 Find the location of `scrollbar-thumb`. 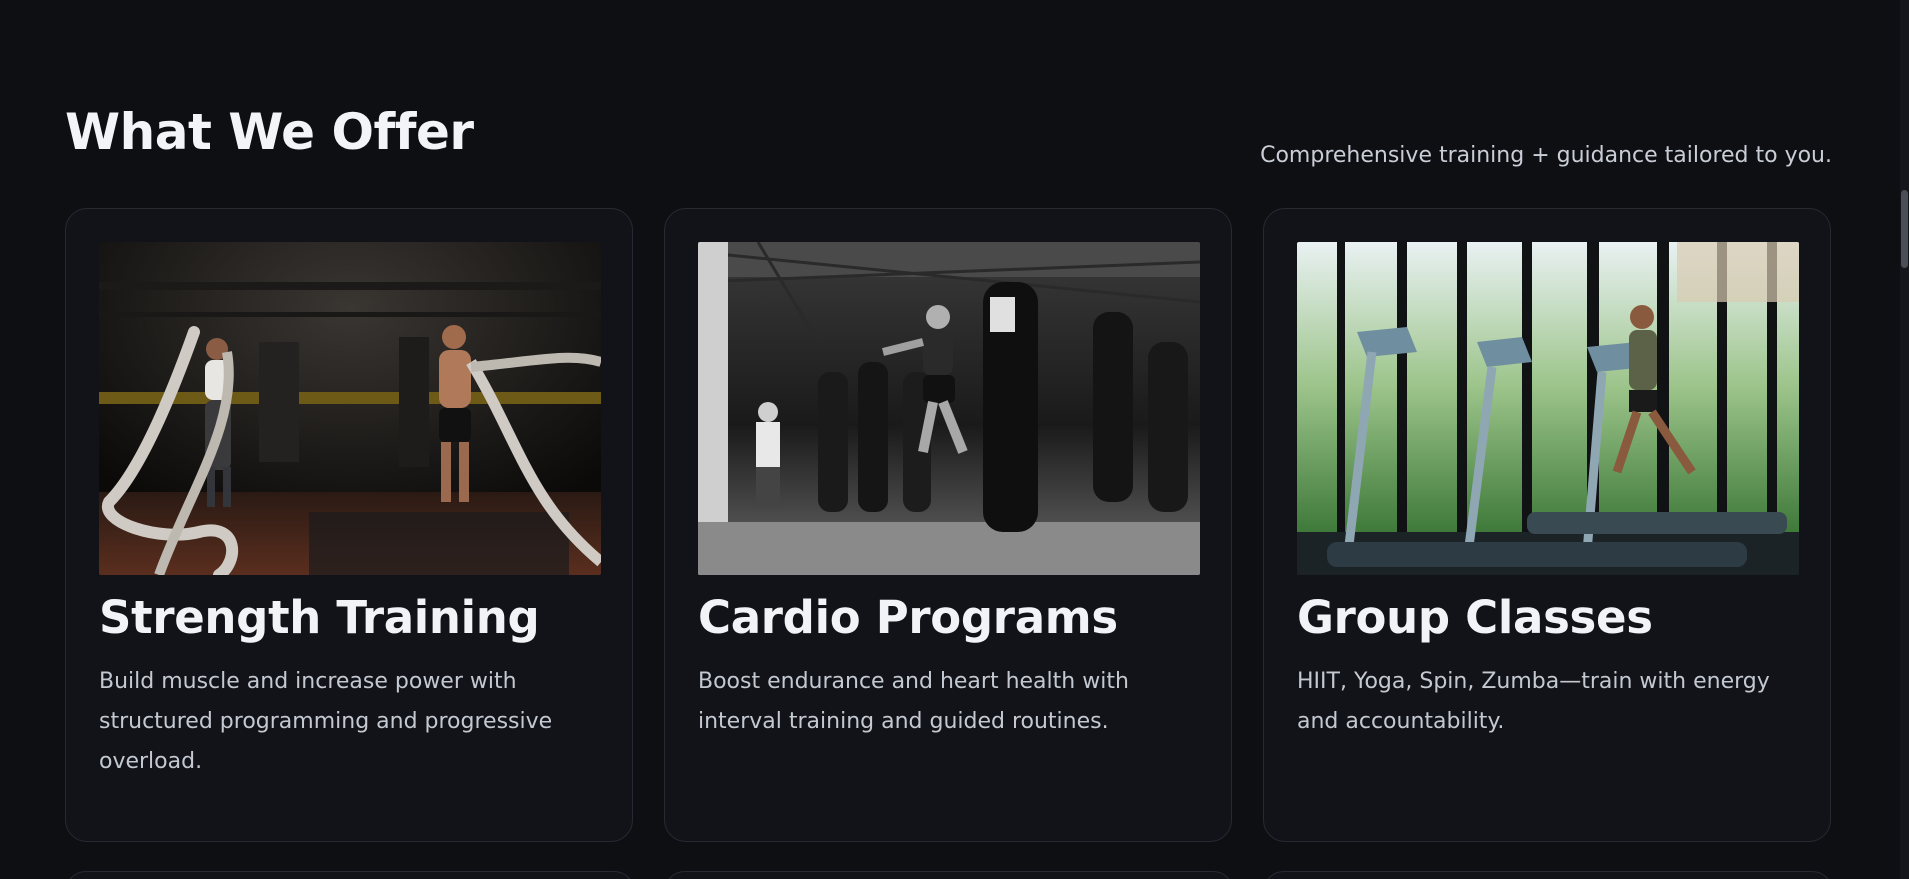

scrollbar-thumb is located at coordinates (1904, 229).